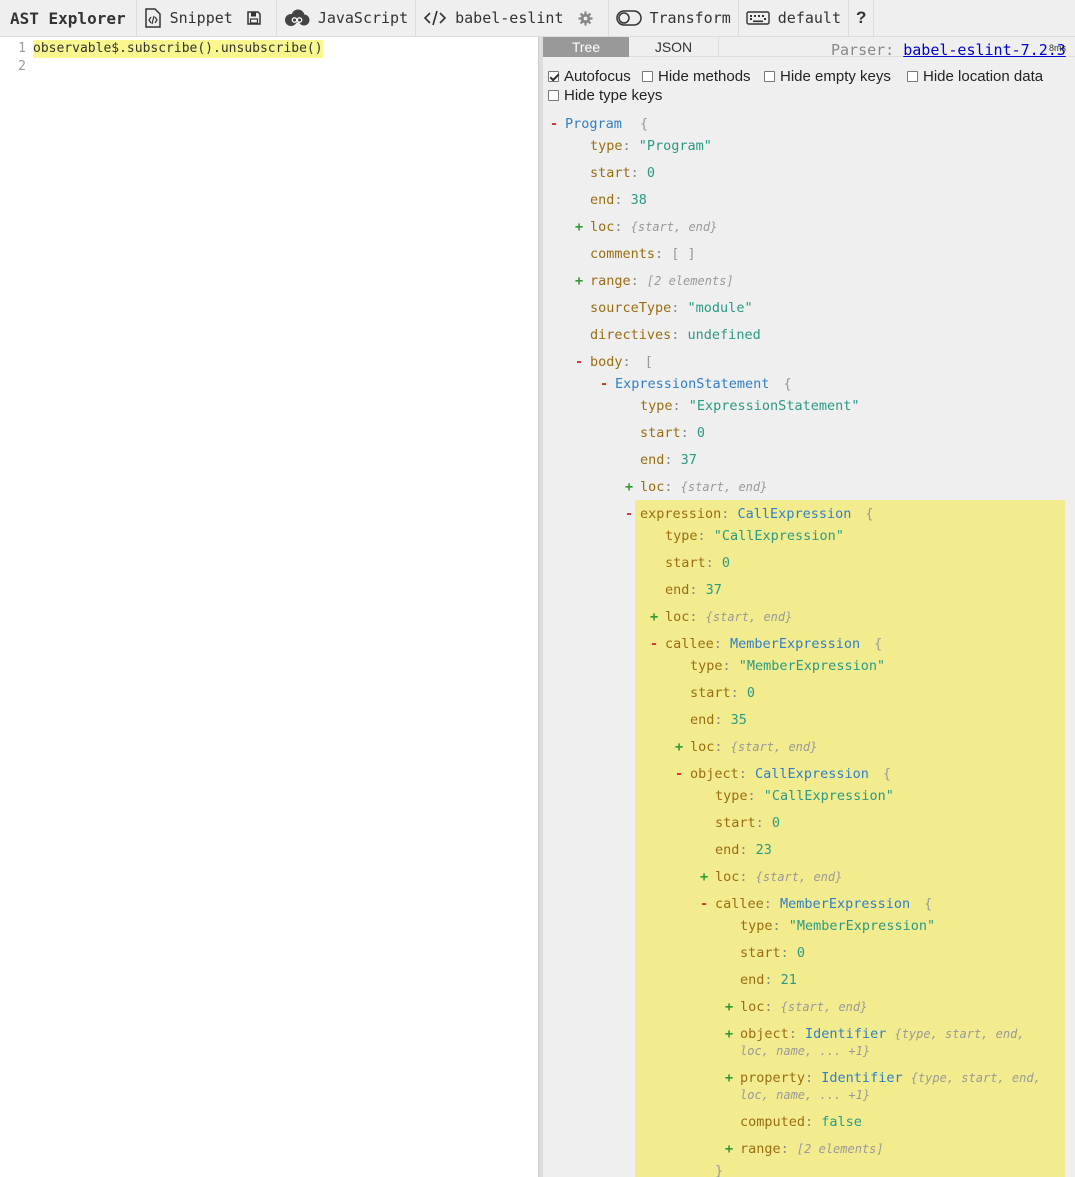  I want to click on tree-prop-type: type: "Program", so click(651, 146).